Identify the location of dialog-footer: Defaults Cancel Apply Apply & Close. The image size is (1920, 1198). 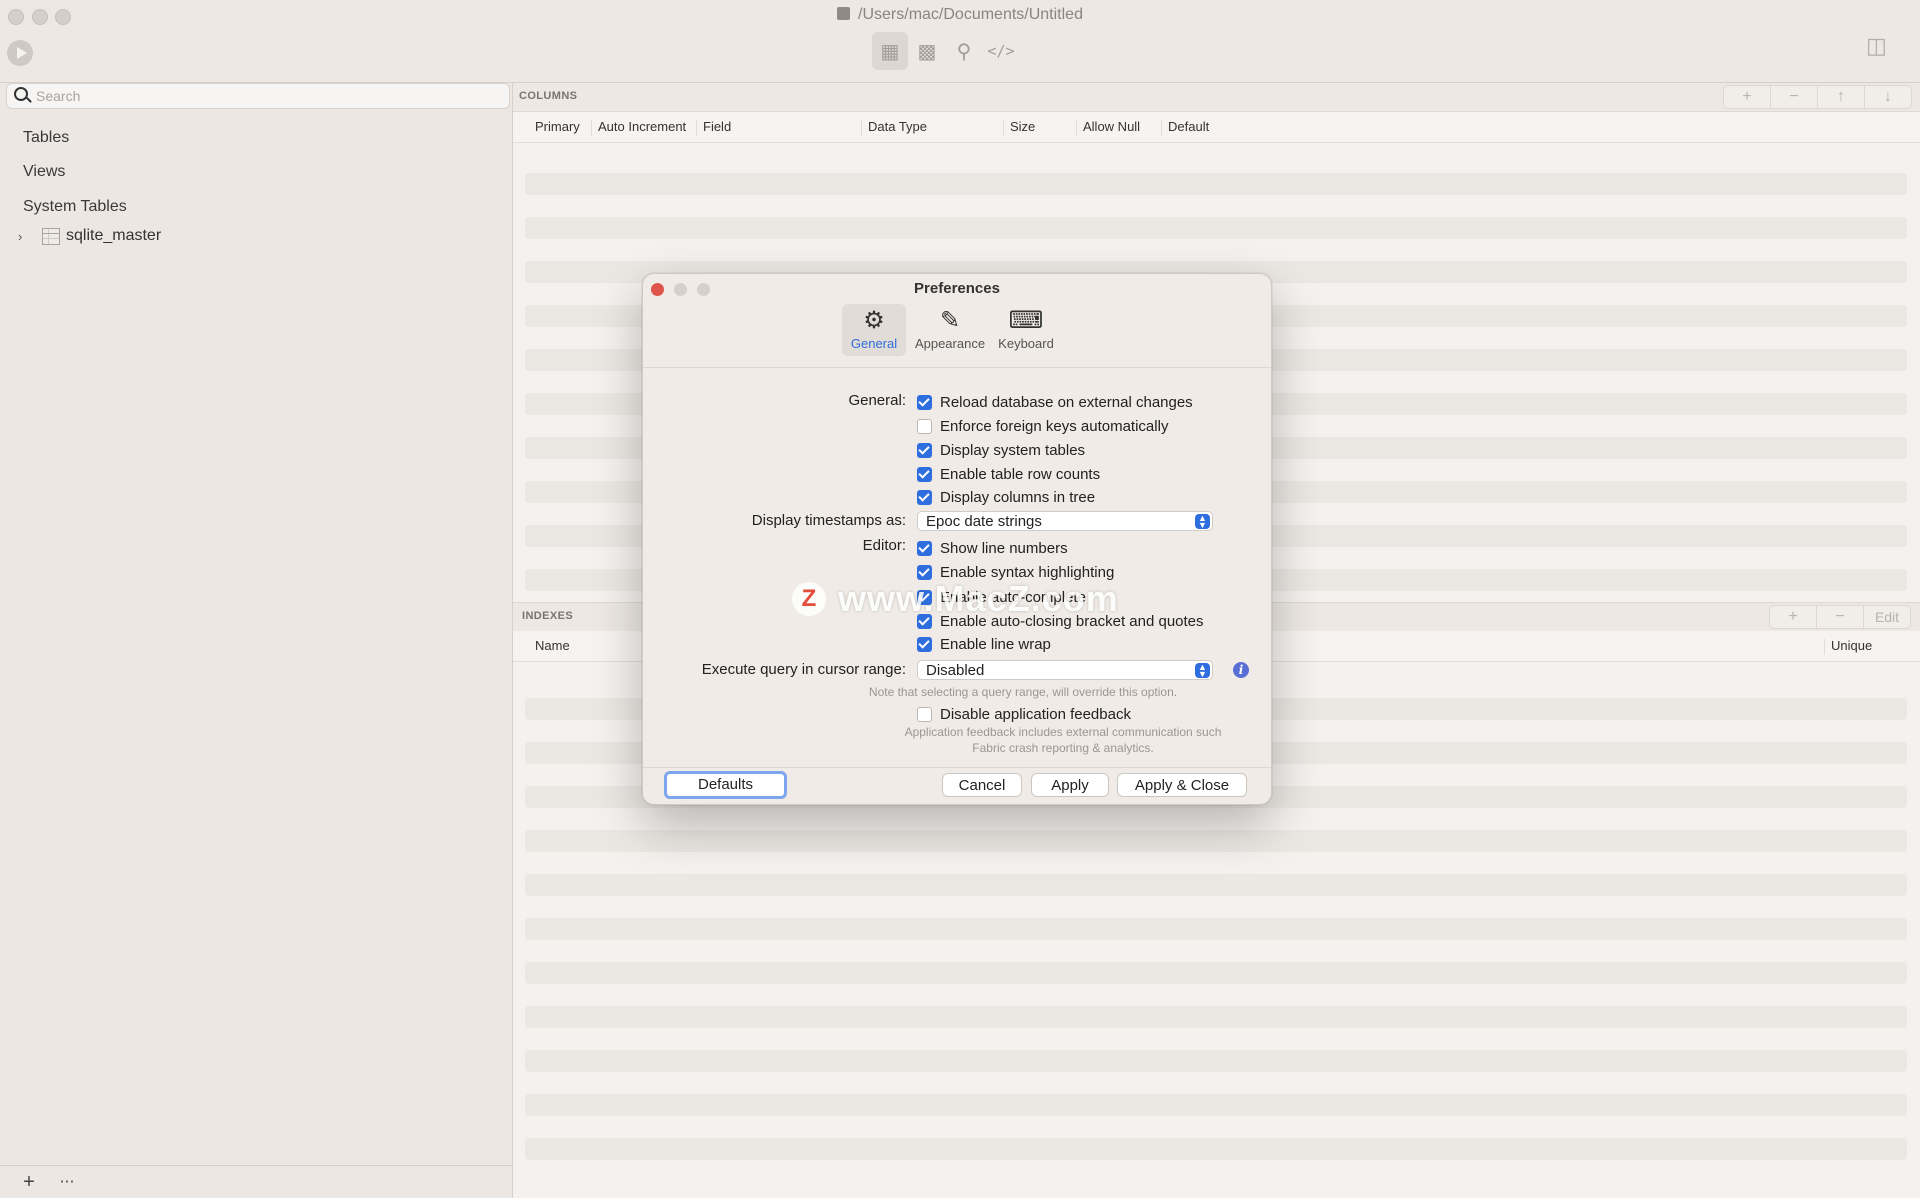
(957, 785).